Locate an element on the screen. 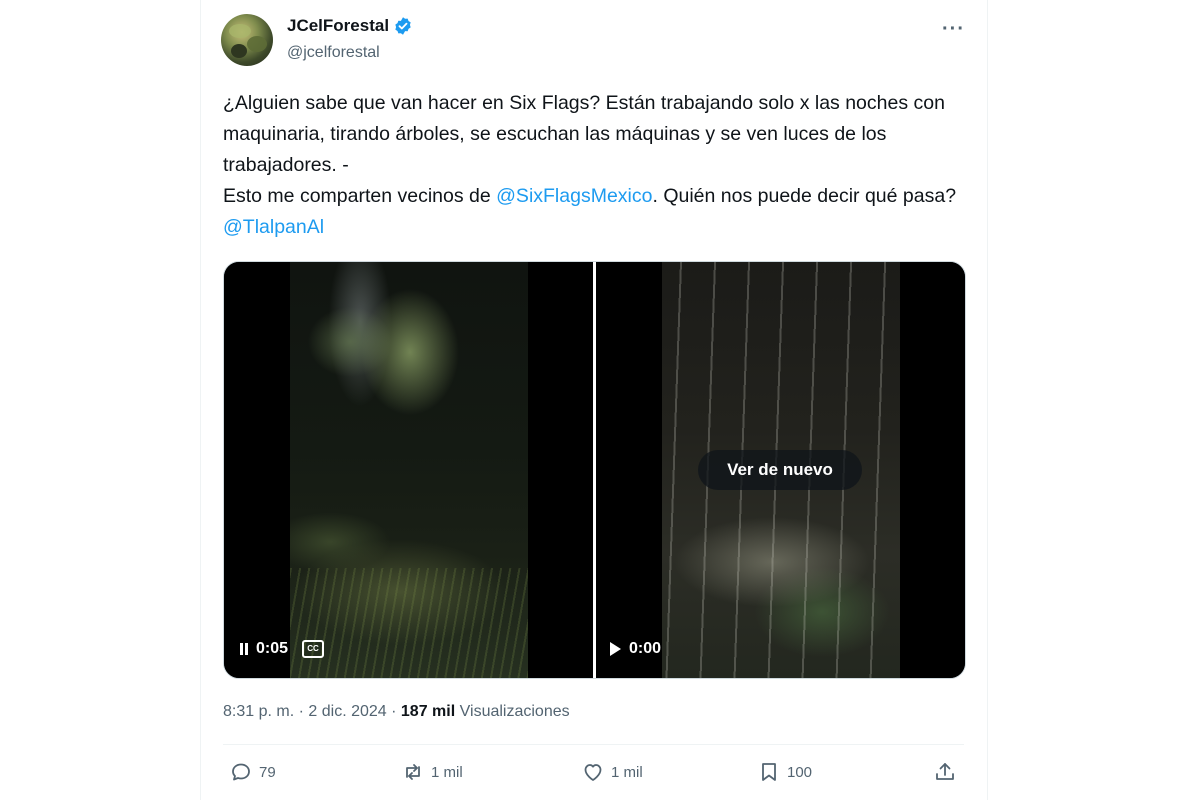  mention-tlalpanal: @TlalpanAl is located at coordinates (273, 227).